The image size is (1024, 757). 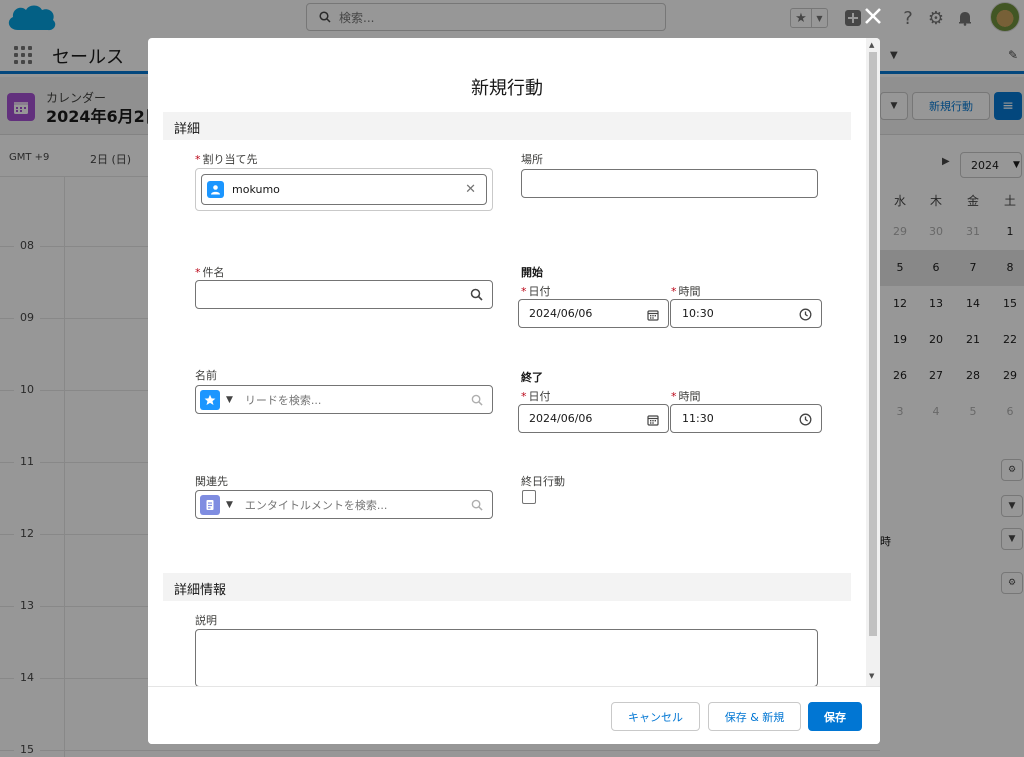 What do you see at coordinates (561, 418) in the screenshot?
I see `end-date-value: 2024/06/06` at bounding box center [561, 418].